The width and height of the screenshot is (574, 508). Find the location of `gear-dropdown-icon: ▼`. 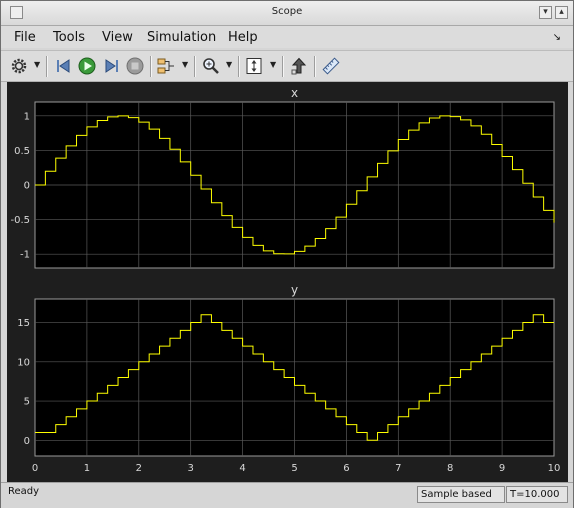

gear-dropdown-icon: ▼ is located at coordinates (37, 64).